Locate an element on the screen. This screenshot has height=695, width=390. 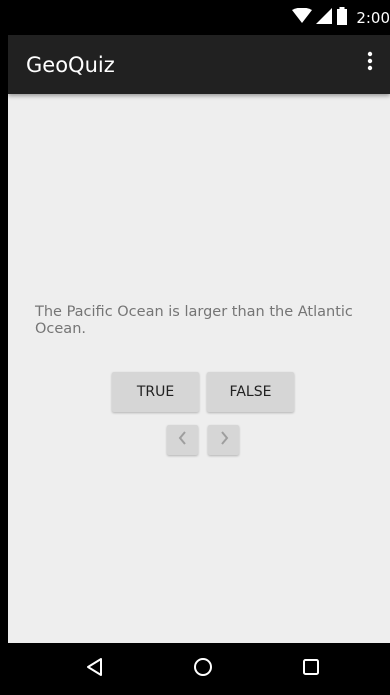
app-title: GeoQuiz is located at coordinates (70, 65).